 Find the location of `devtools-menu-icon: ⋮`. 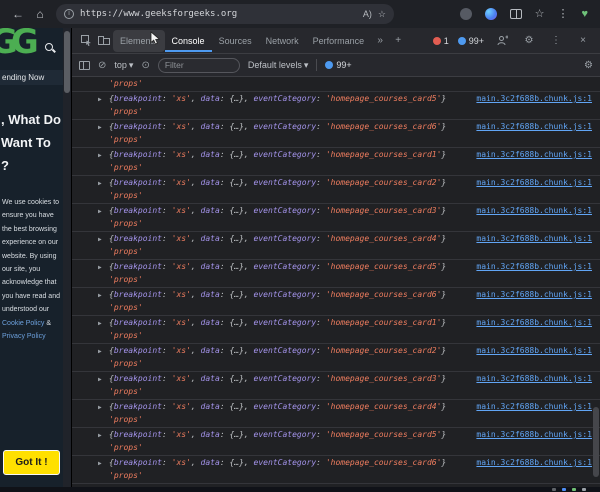

devtools-menu-icon: ⋮ is located at coordinates (556, 41).